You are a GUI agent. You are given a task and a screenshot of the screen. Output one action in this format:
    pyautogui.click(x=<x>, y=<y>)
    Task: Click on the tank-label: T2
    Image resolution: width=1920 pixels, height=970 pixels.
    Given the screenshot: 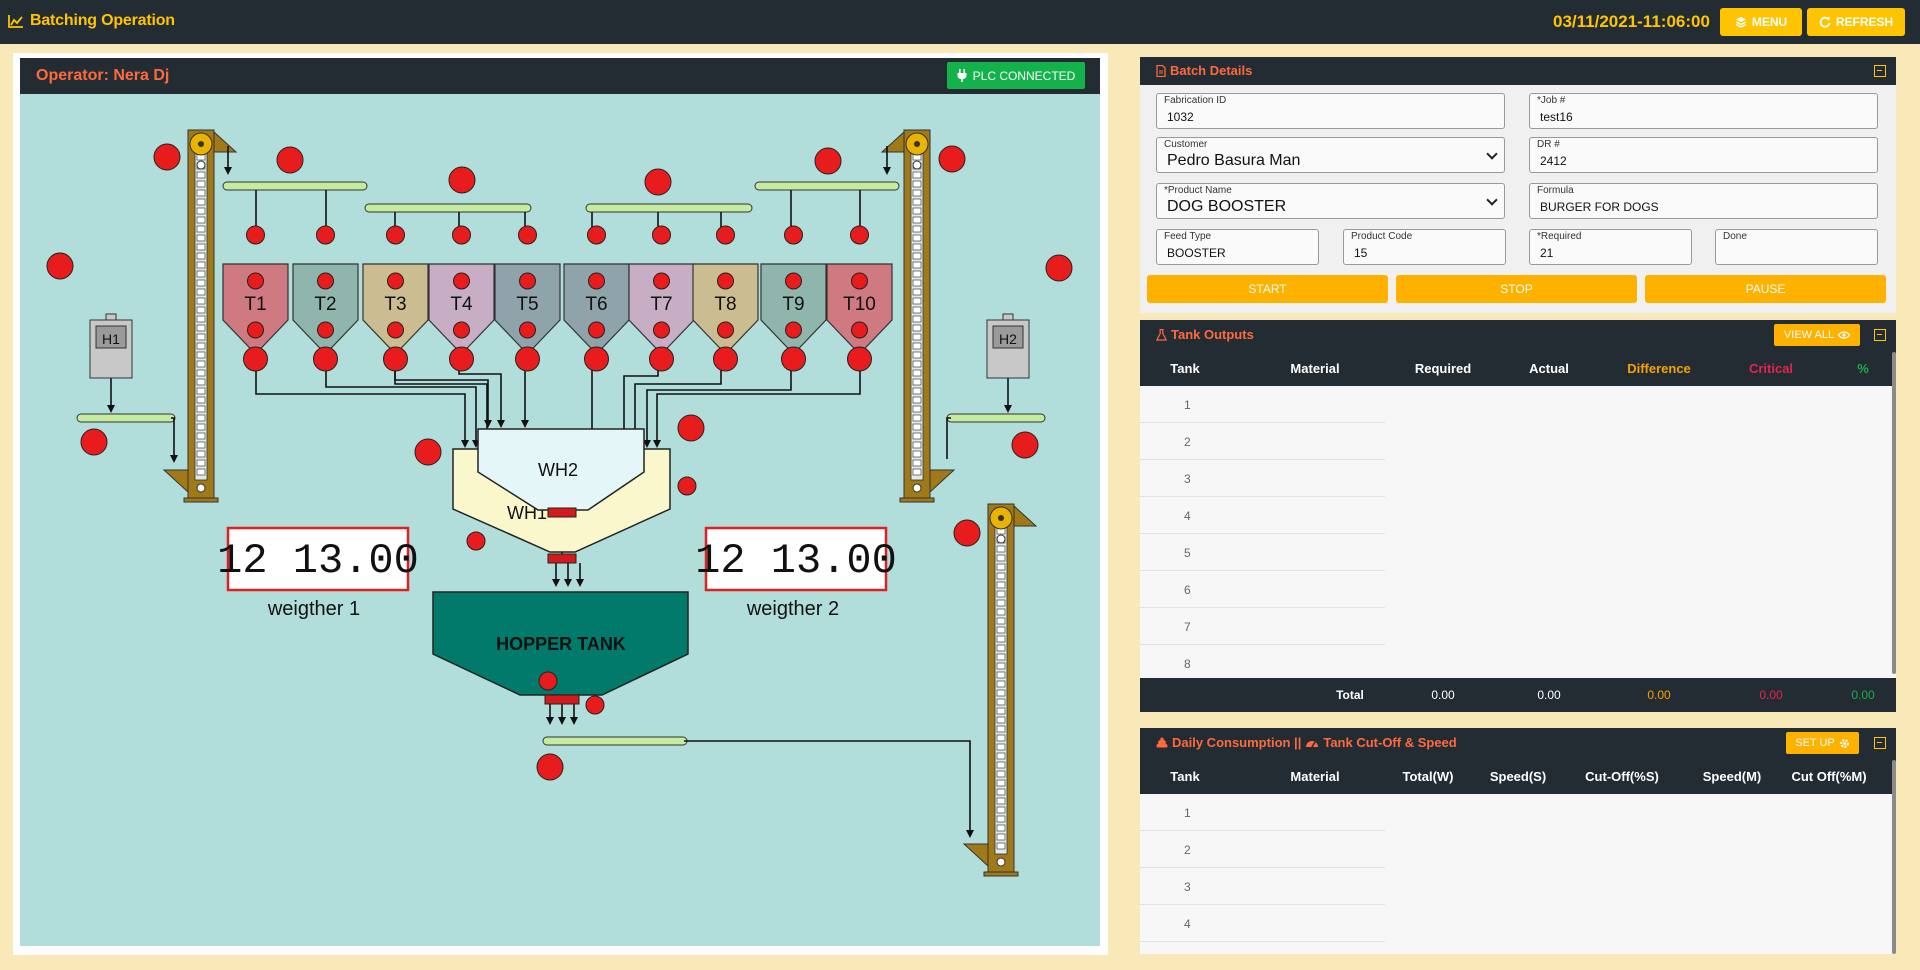 What is the action you would take?
    pyautogui.click(x=325, y=304)
    